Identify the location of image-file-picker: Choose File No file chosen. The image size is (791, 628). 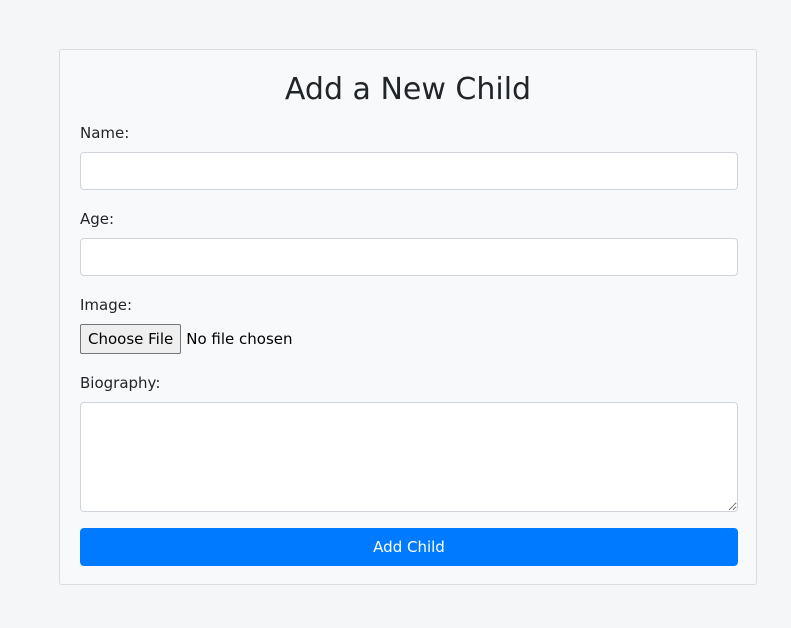
(186, 339).